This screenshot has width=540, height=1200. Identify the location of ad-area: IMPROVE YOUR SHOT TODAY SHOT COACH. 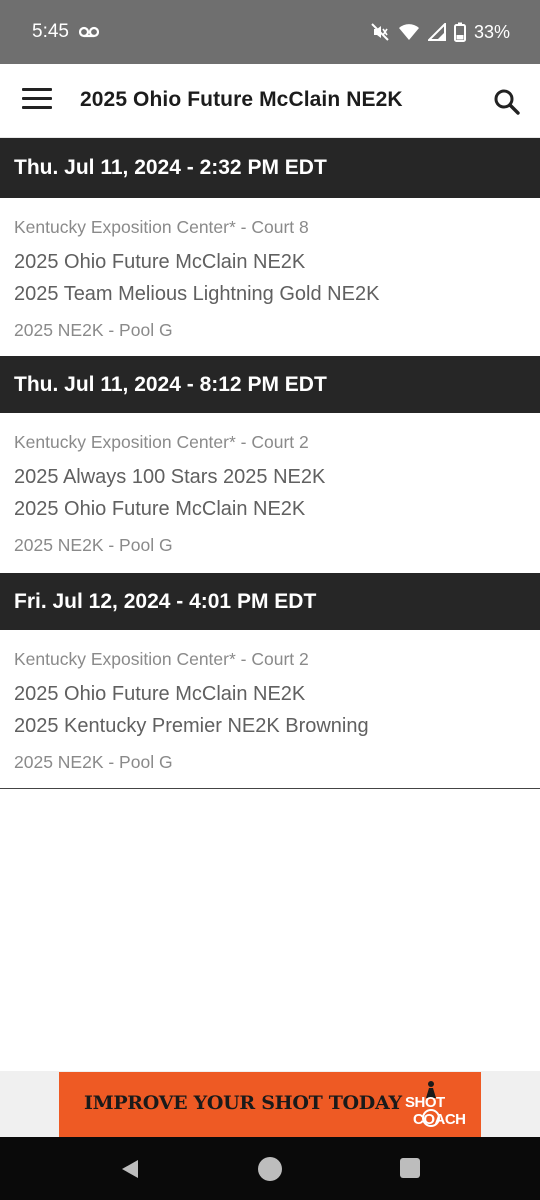
(270, 1104).